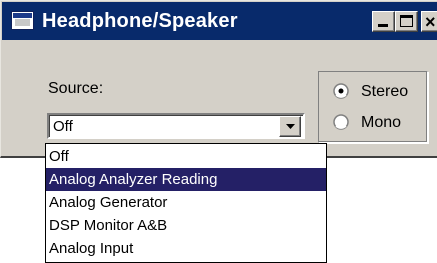  I want to click on radio-stereo, so click(341, 91).